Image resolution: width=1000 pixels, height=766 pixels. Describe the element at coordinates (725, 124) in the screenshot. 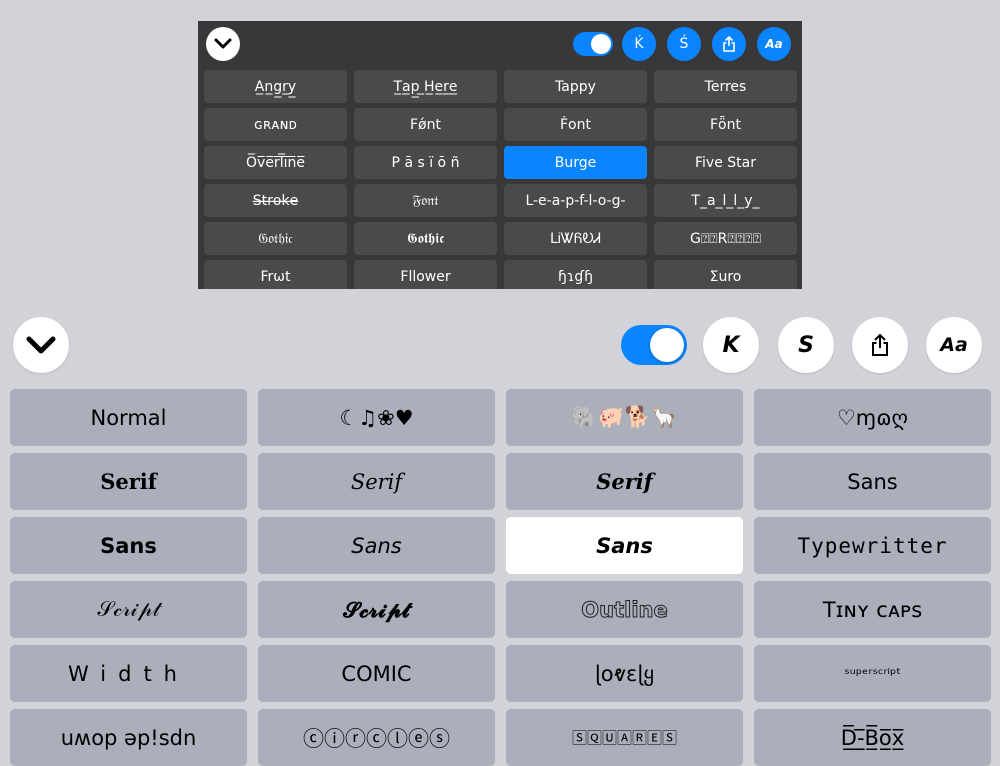

I see `preview-key: Fȫnt` at that location.